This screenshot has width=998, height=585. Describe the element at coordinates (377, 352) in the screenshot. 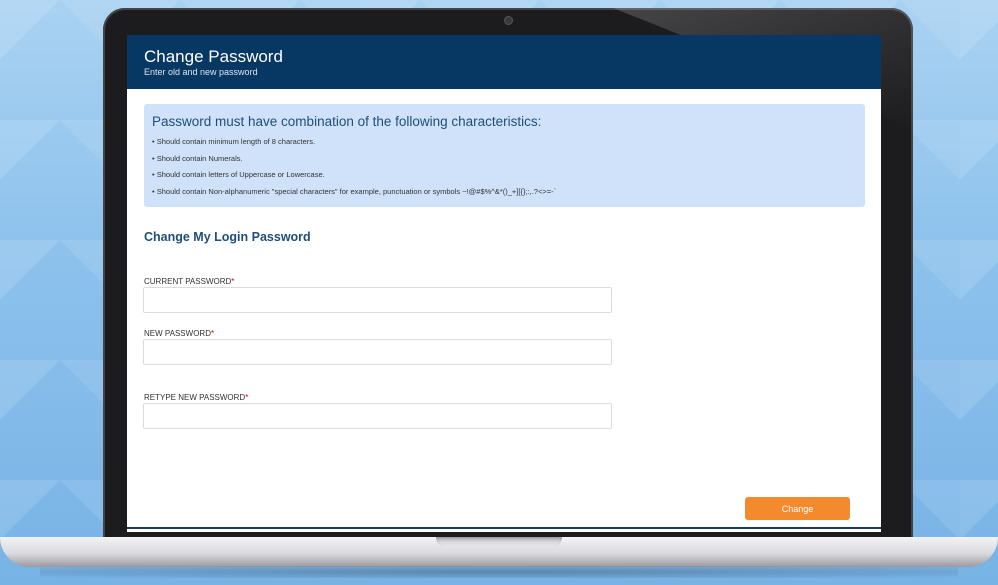

I see `new-password-input` at that location.